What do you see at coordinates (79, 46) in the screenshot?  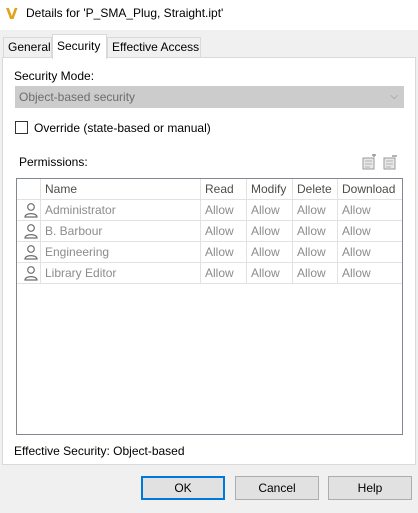 I see `tab-security: Security` at bounding box center [79, 46].